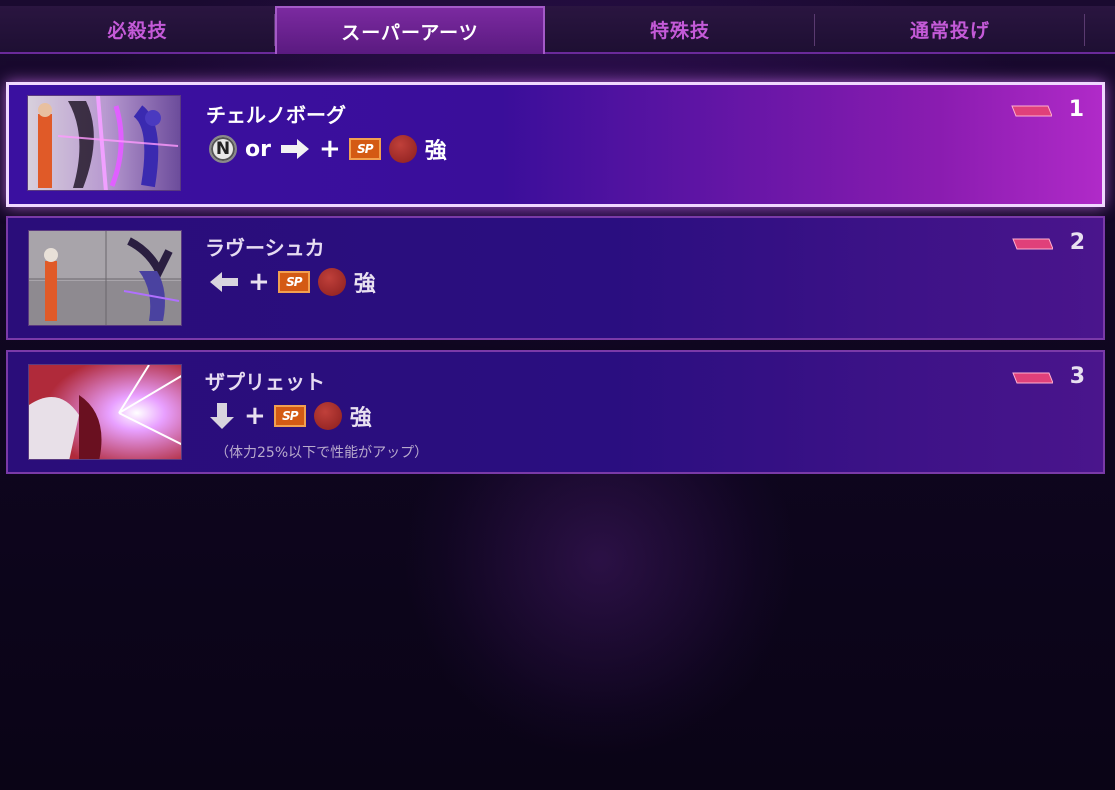  I want to click on tab-label: 特殊技, so click(679, 30).